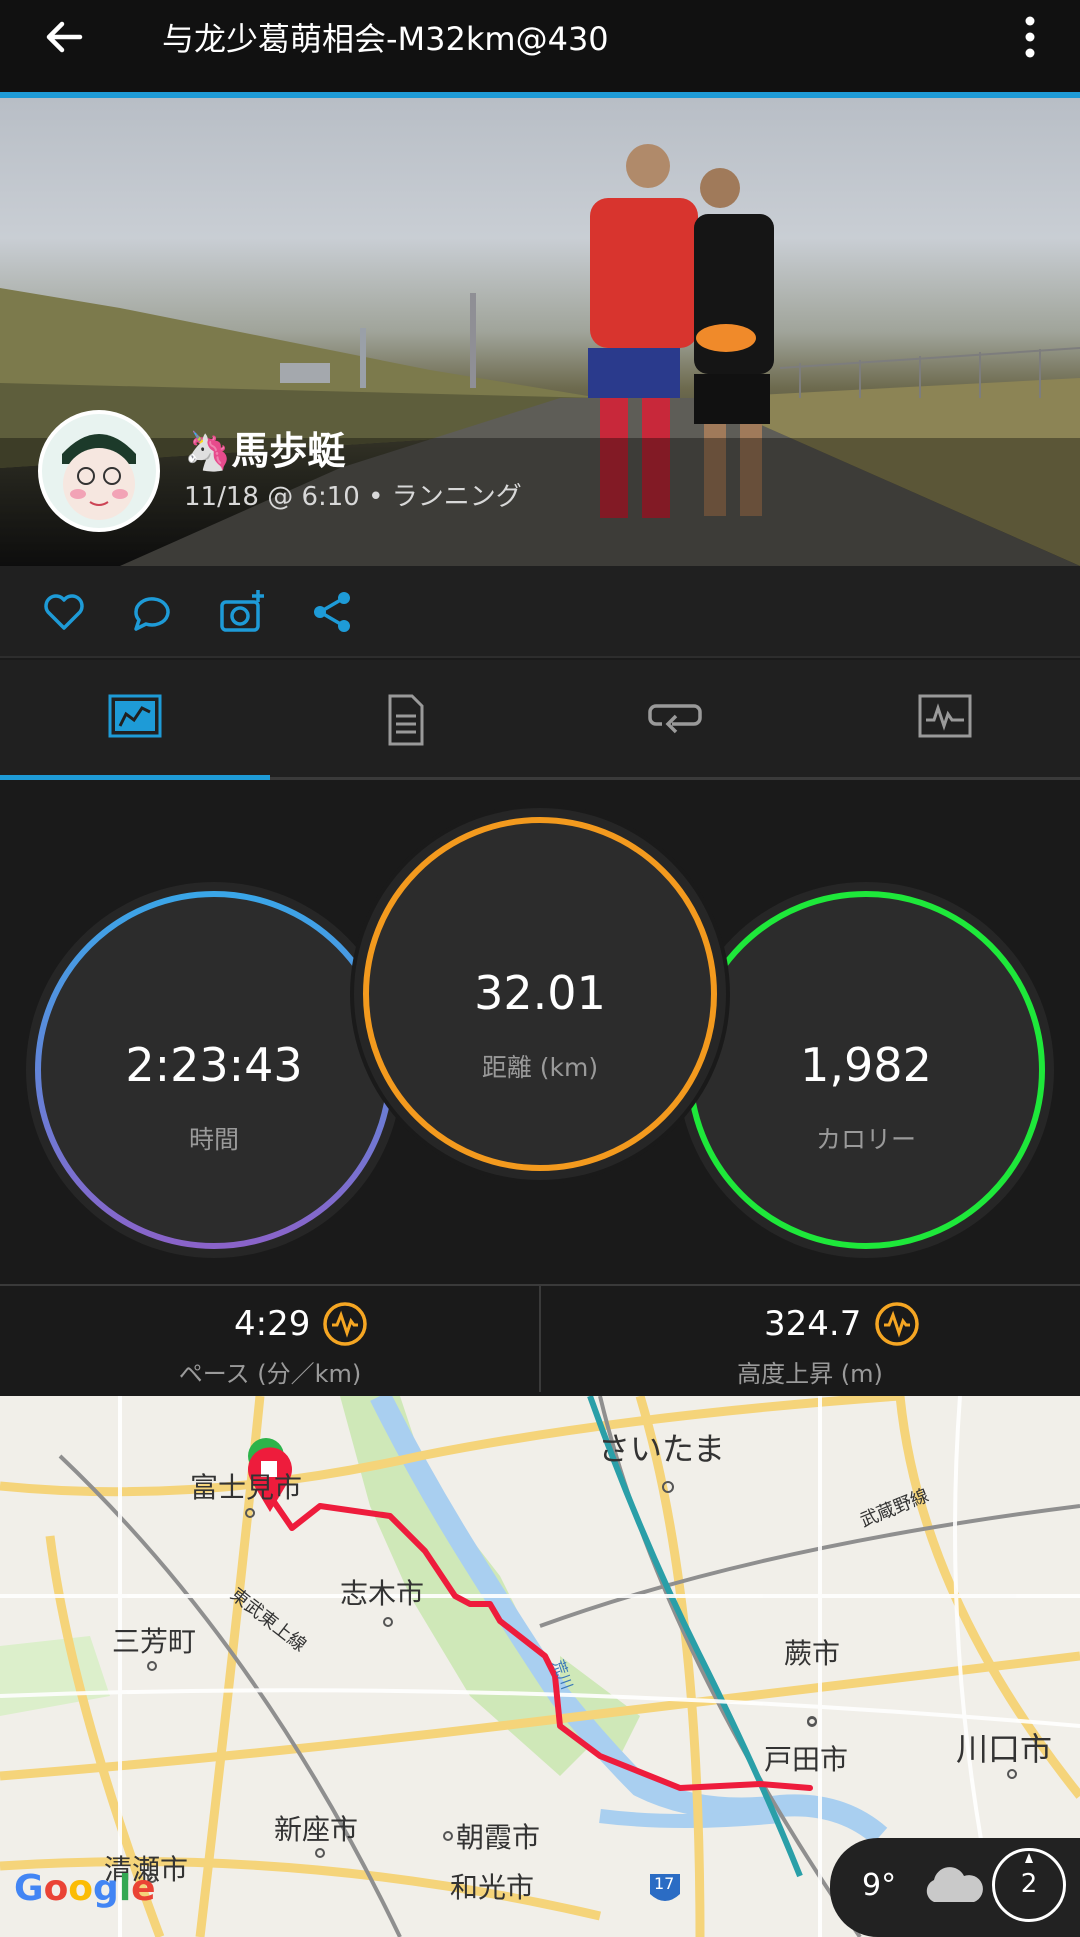 This screenshot has width=1080, height=1937. I want to click on map-label-niiza: 新座市, so click(316, 1829).